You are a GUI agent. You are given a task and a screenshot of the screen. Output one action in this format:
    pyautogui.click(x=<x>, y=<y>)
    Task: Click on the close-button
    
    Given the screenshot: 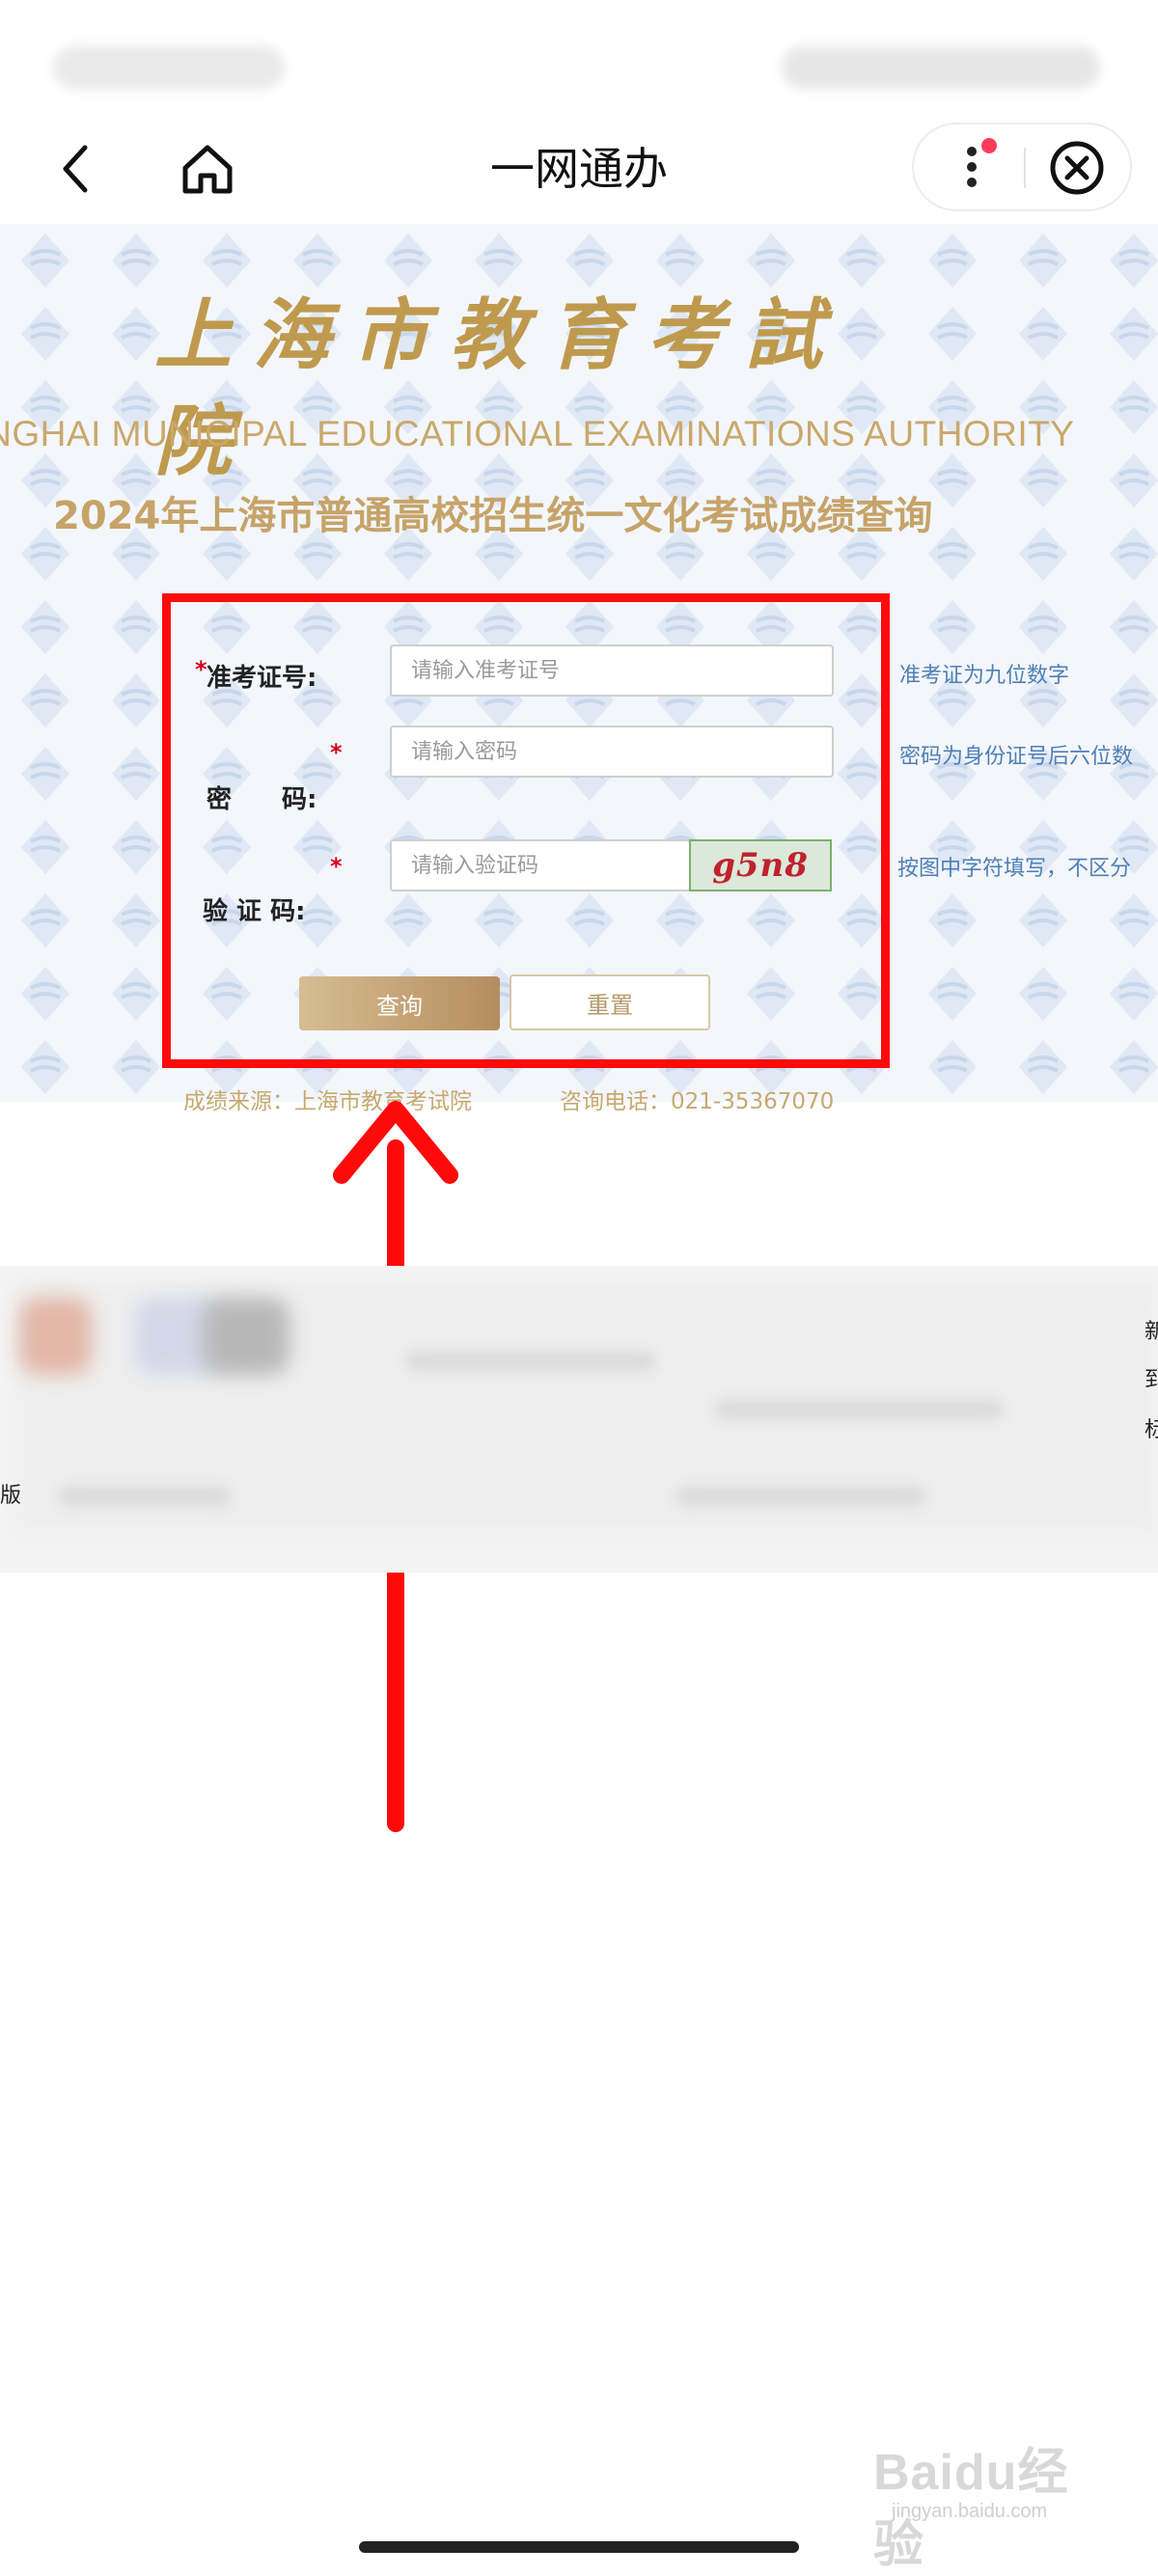 What is the action you would take?
    pyautogui.click(x=1077, y=168)
    